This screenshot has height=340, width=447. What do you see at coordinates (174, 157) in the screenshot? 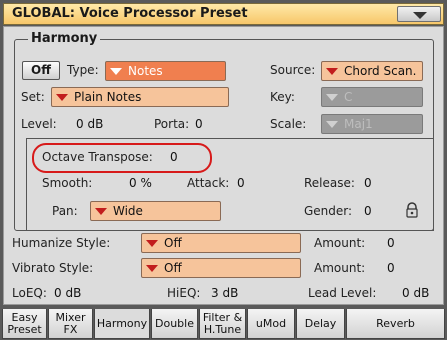
I see `octave-transpose-value: 0` at bounding box center [174, 157].